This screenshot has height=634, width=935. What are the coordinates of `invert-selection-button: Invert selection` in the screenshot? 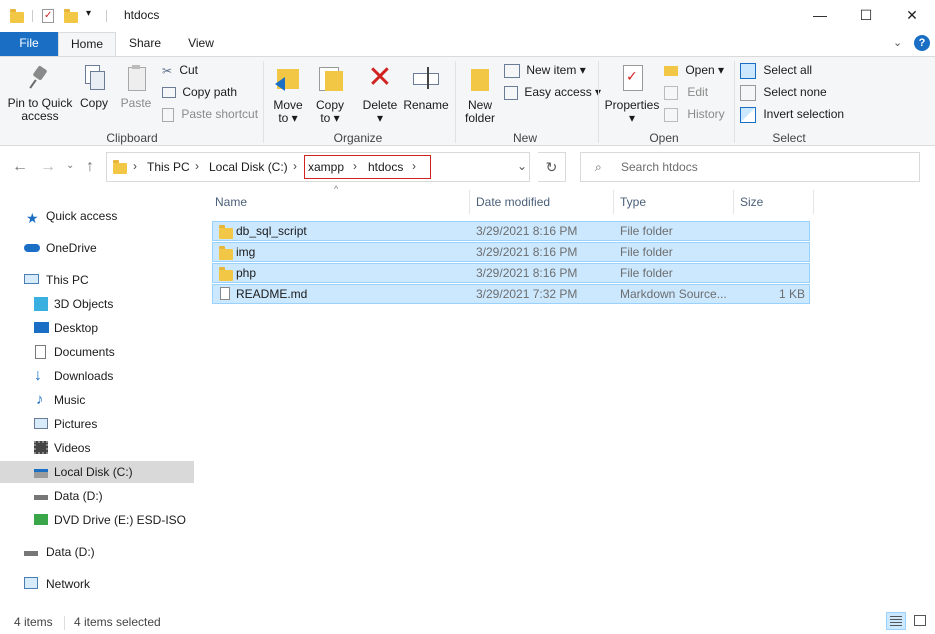 It's located at (792, 114).